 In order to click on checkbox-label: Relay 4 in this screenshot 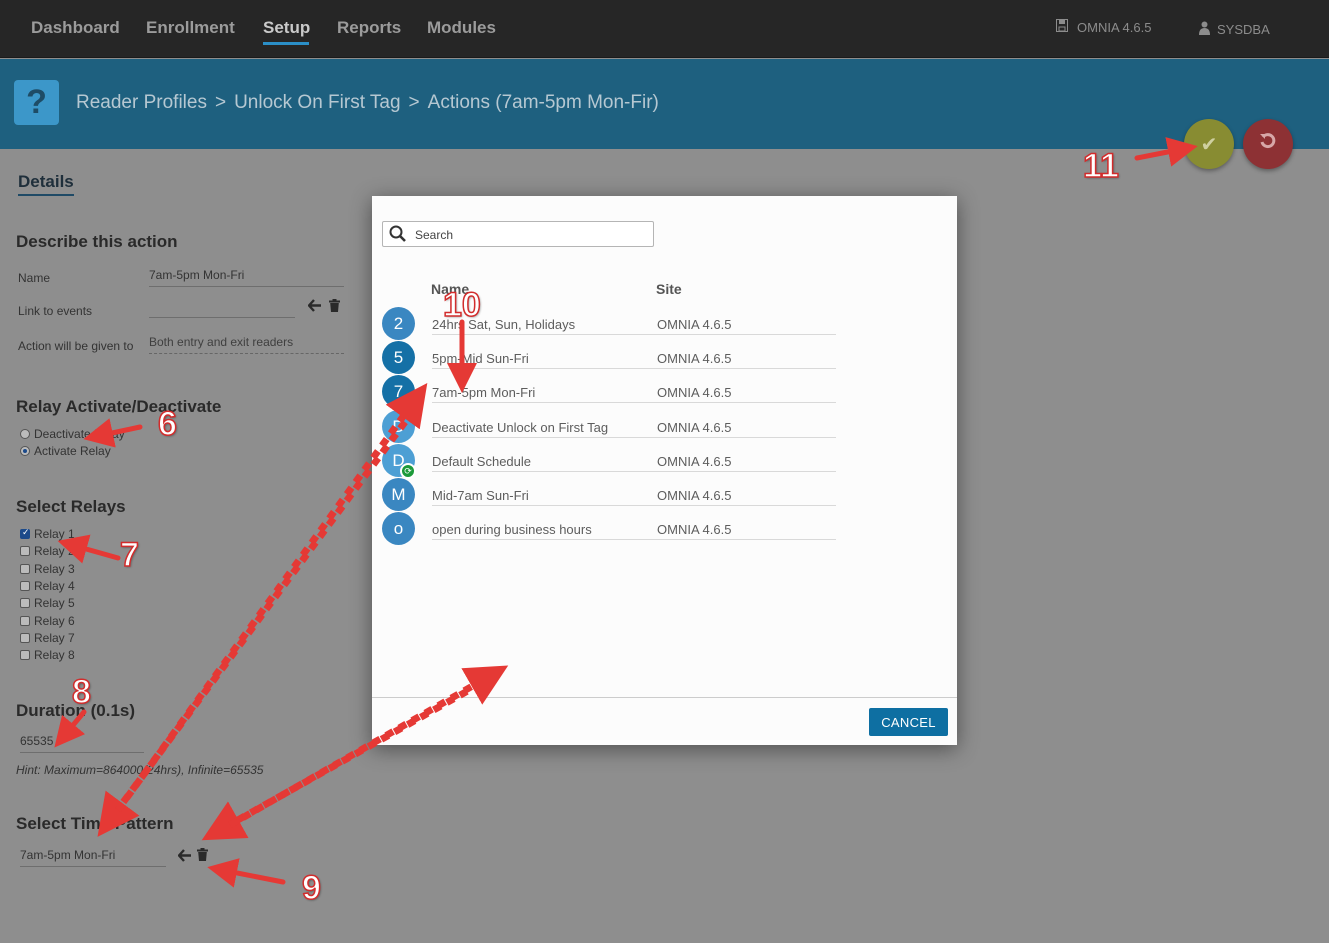, I will do `click(54, 586)`.